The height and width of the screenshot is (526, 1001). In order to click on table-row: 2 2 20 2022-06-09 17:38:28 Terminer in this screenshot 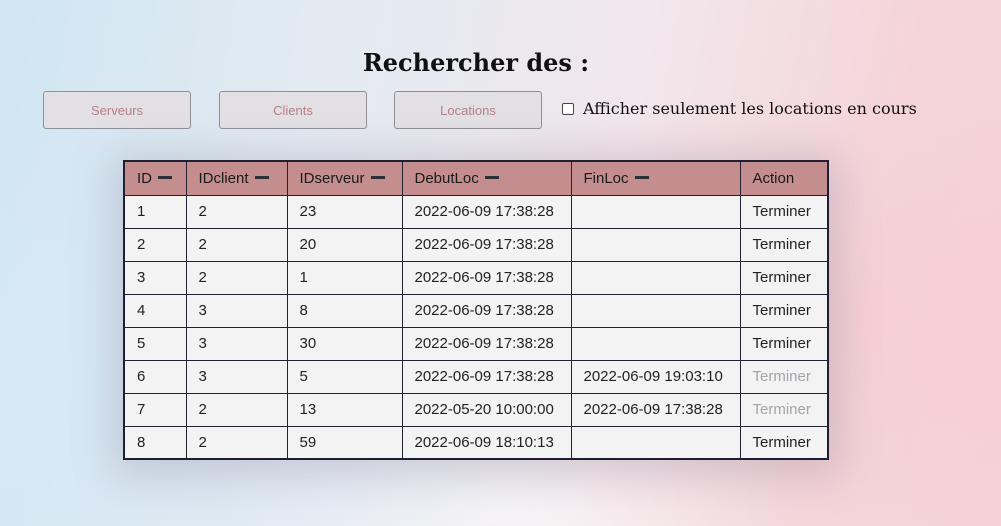, I will do `click(476, 244)`.